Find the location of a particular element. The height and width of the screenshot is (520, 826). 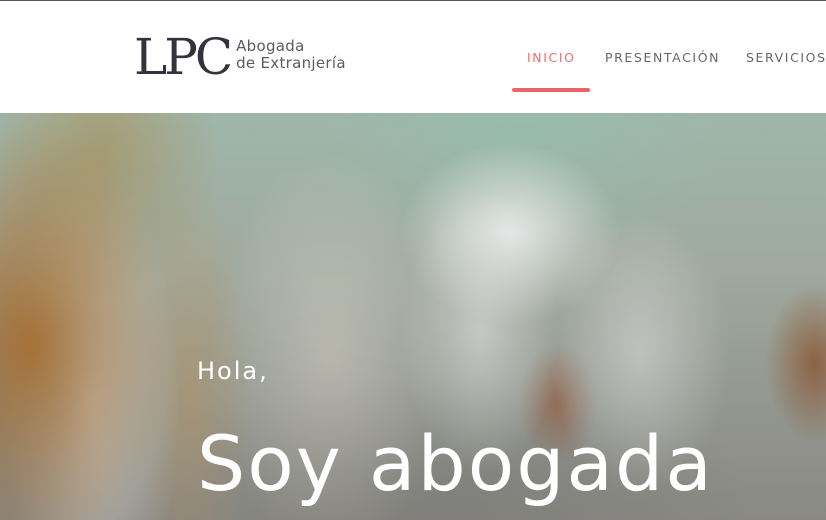

nav-item-presentacion: PRESENTACIÓN is located at coordinates (662, 57).